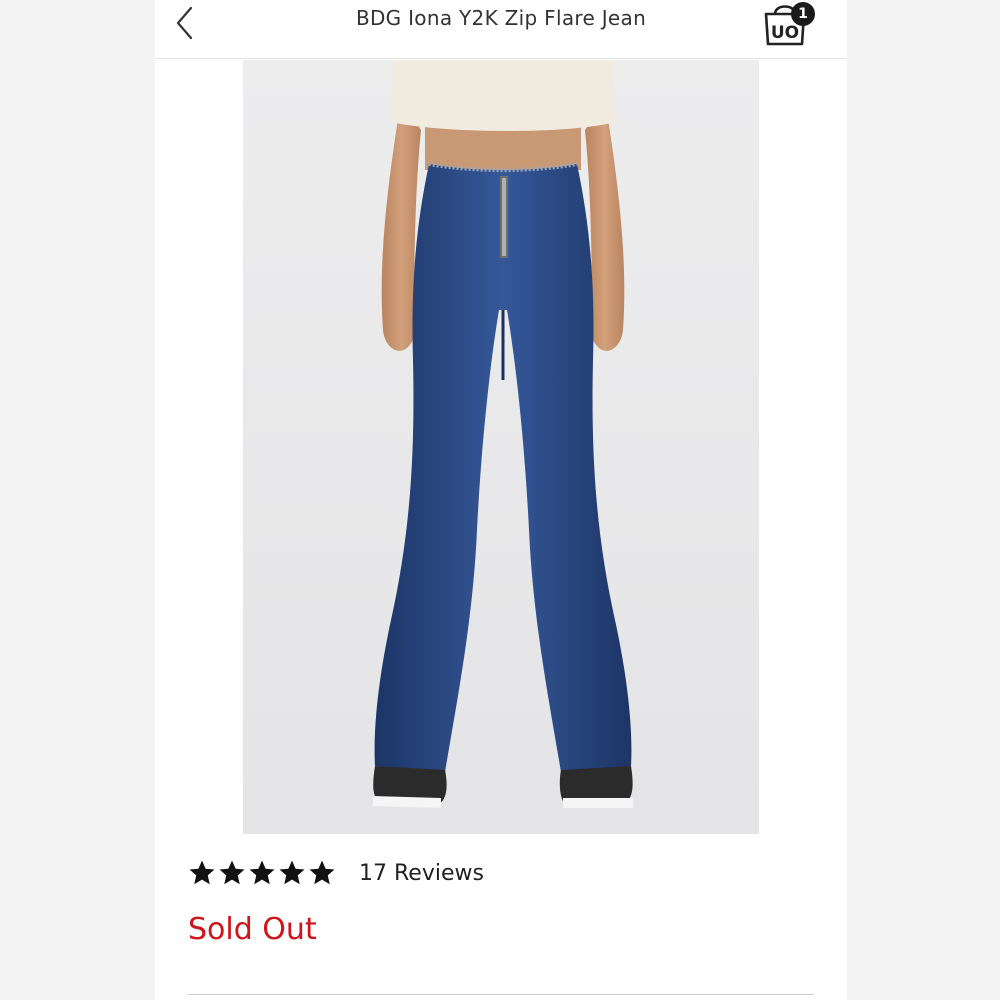 The width and height of the screenshot is (1000, 1000). Describe the element at coordinates (501, 18) in the screenshot. I see `page-title: BDG Iona Y2K Zip Flare Jean` at that location.